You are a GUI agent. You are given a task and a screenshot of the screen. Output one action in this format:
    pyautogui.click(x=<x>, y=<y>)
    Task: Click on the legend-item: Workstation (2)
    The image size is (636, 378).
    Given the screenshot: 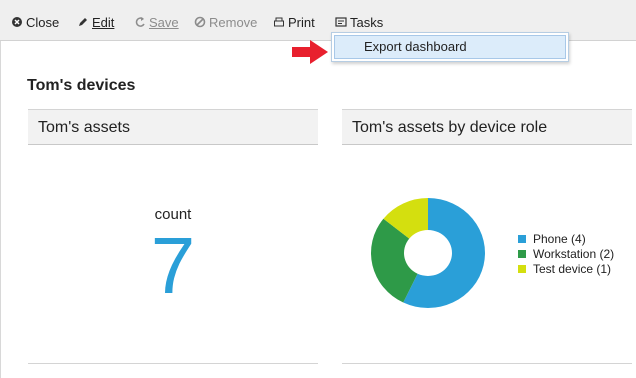 What is the action you would take?
    pyautogui.click(x=566, y=253)
    